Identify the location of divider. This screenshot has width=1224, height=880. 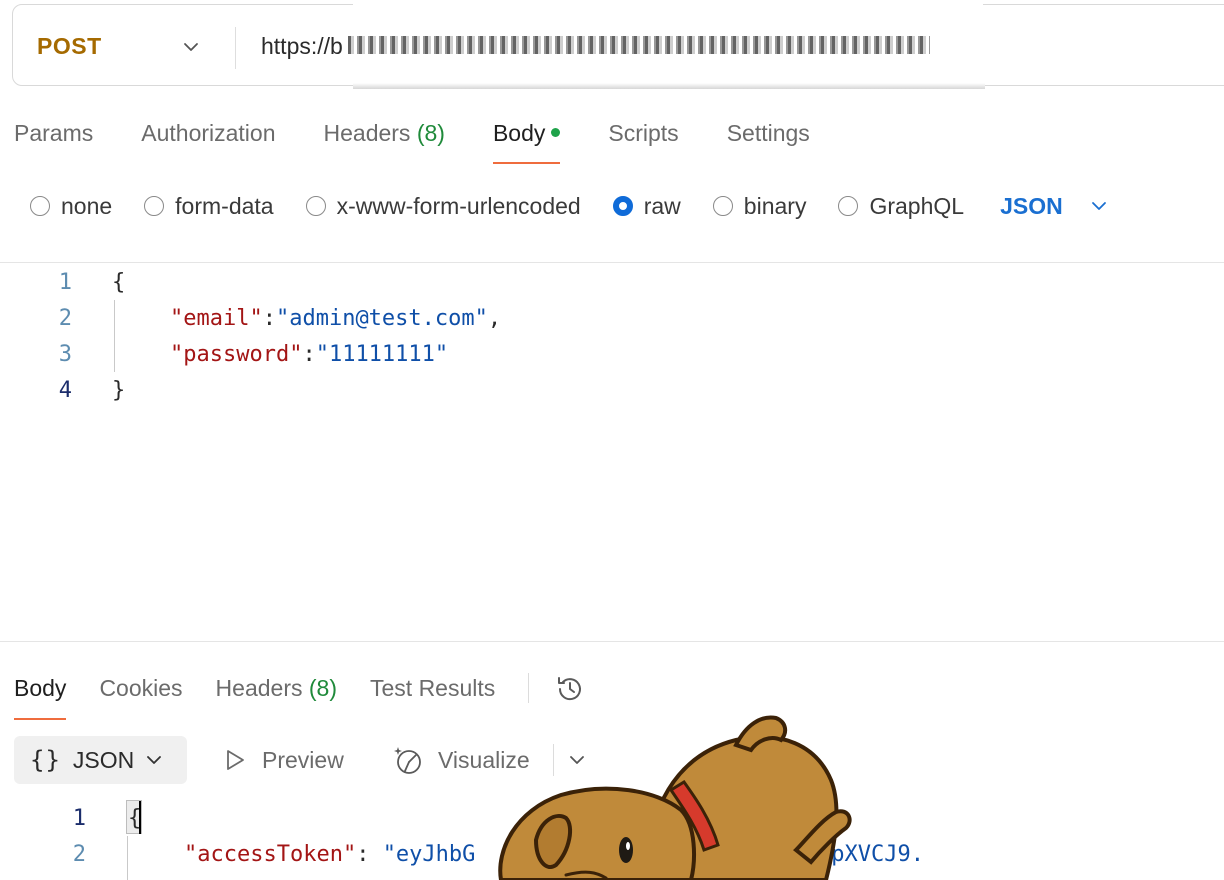
(612, 262).